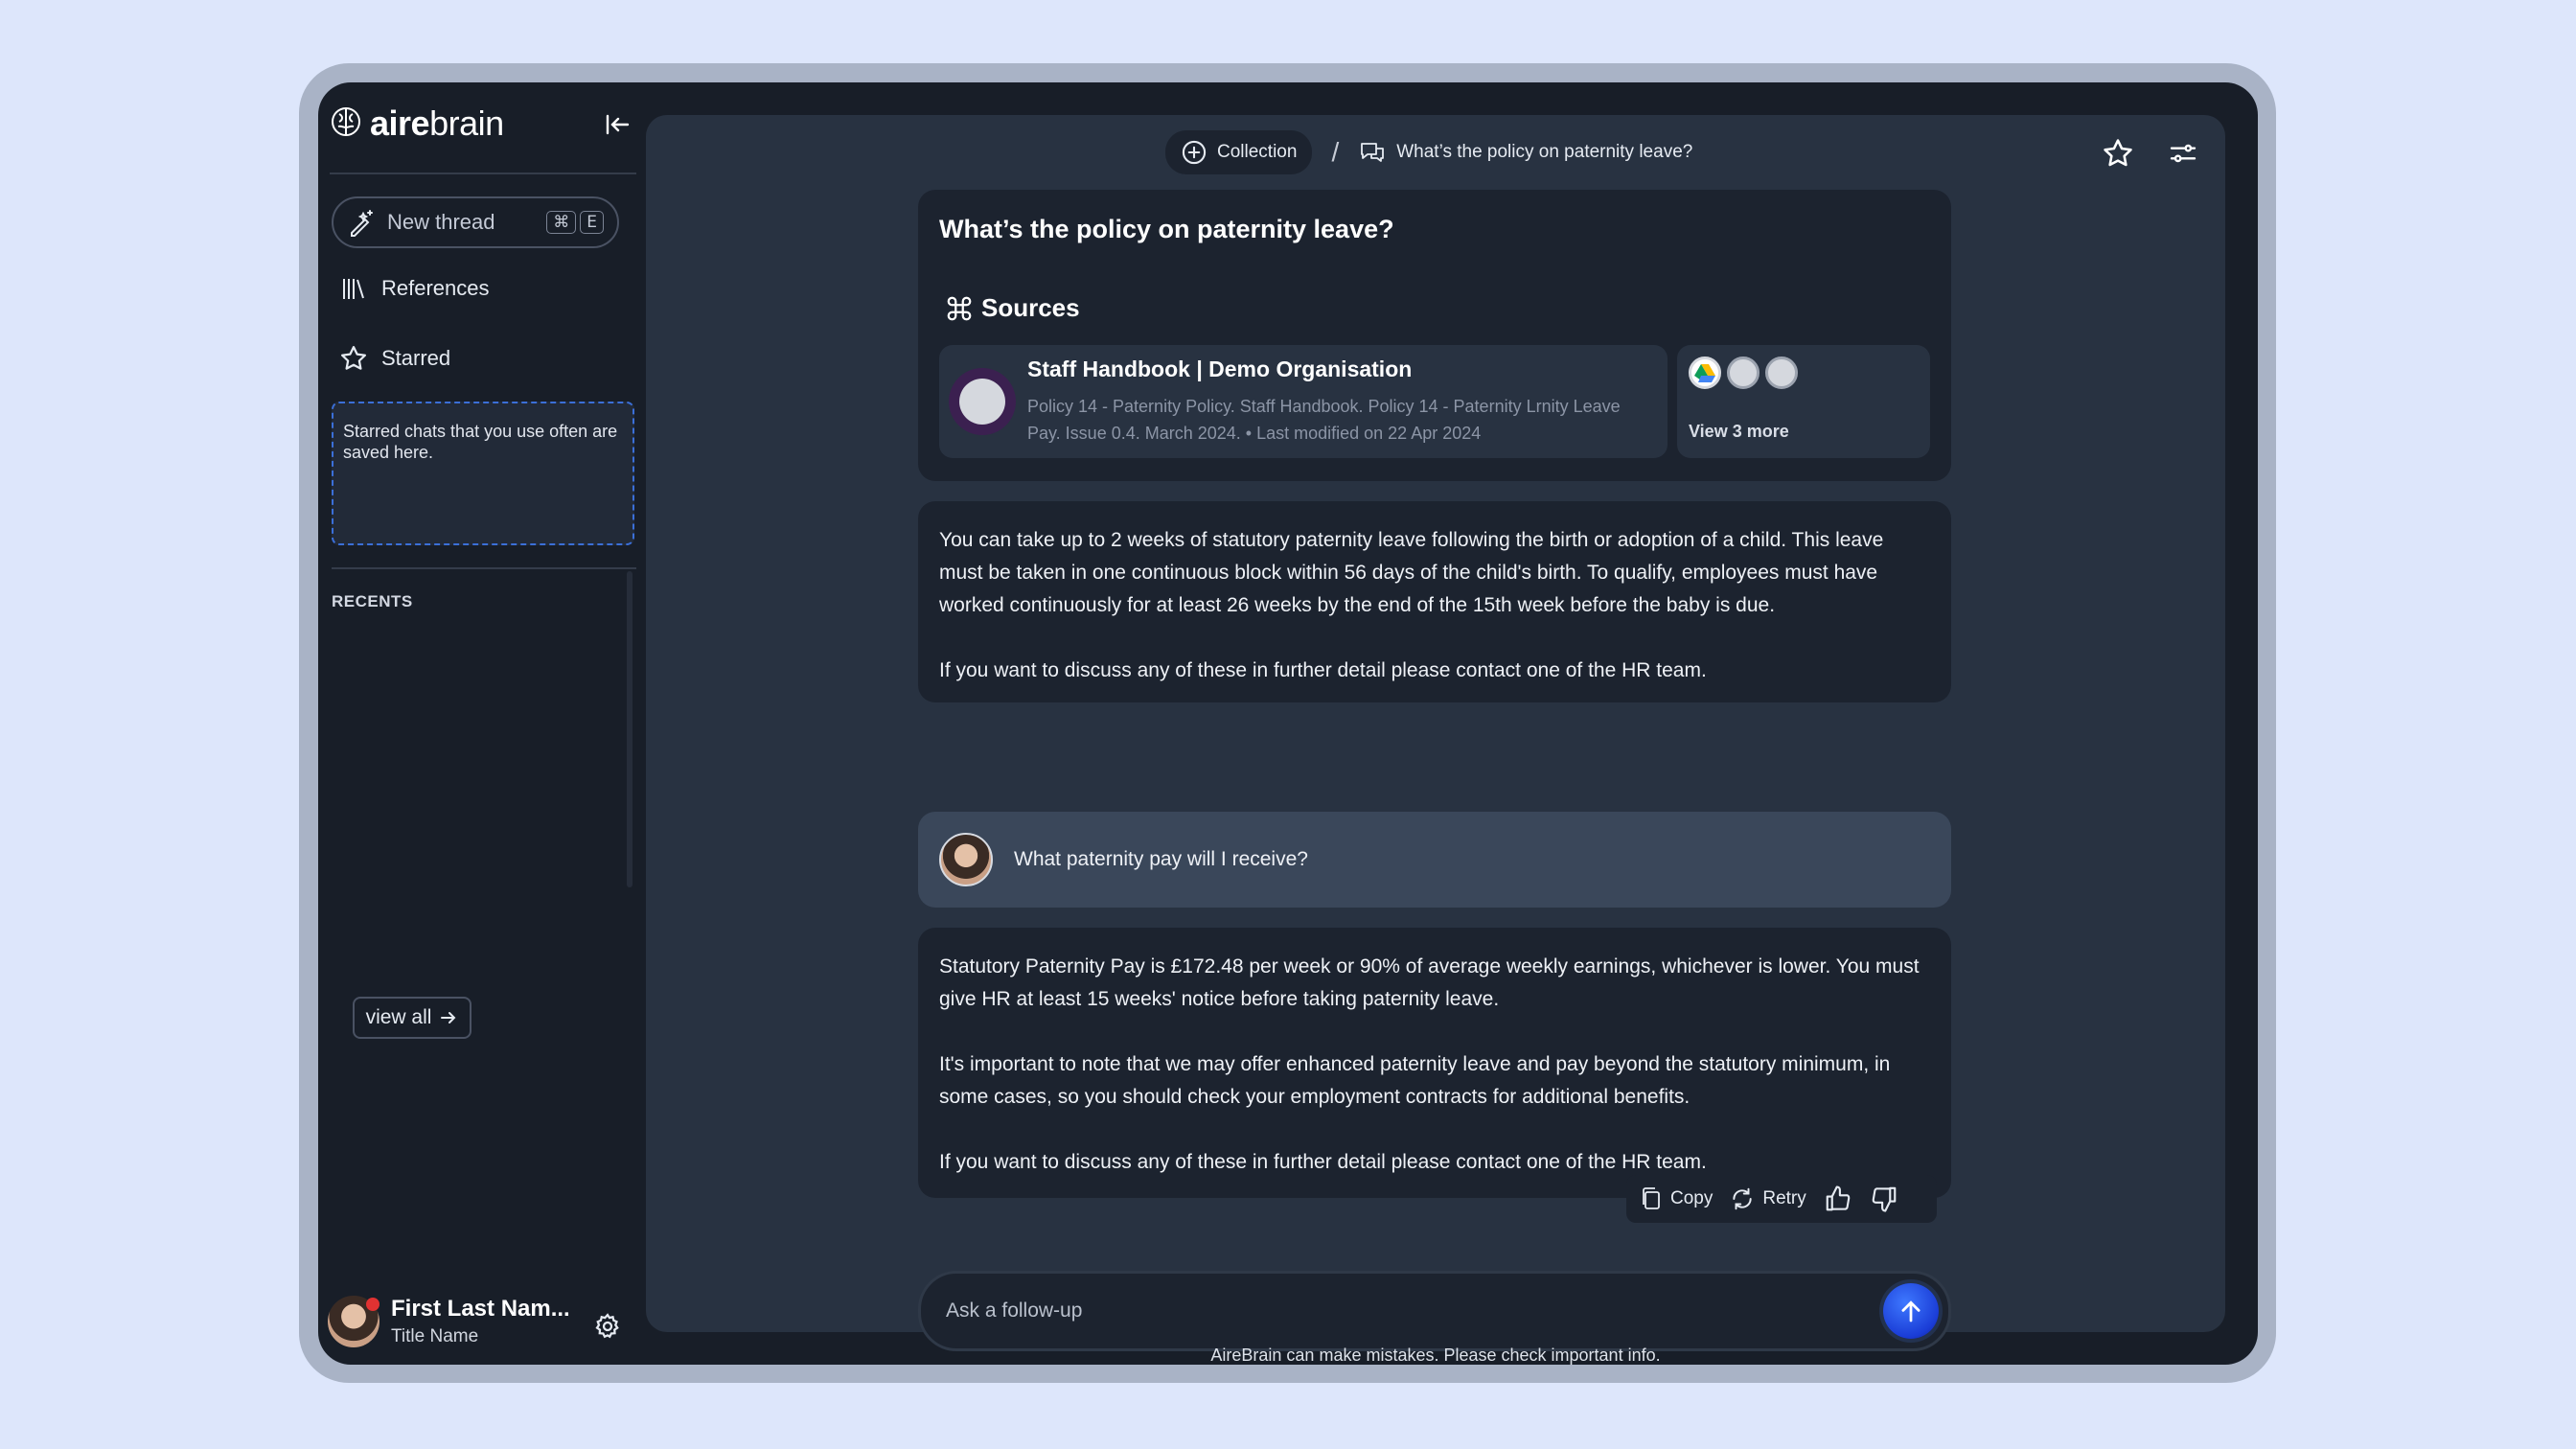 Image resolution: width=2576 pixels, height=1449 pixels. What do you see at coordinates (373, 1304) in the screenshot?
I see `notification-dot` at bounding box center [373, 1304].